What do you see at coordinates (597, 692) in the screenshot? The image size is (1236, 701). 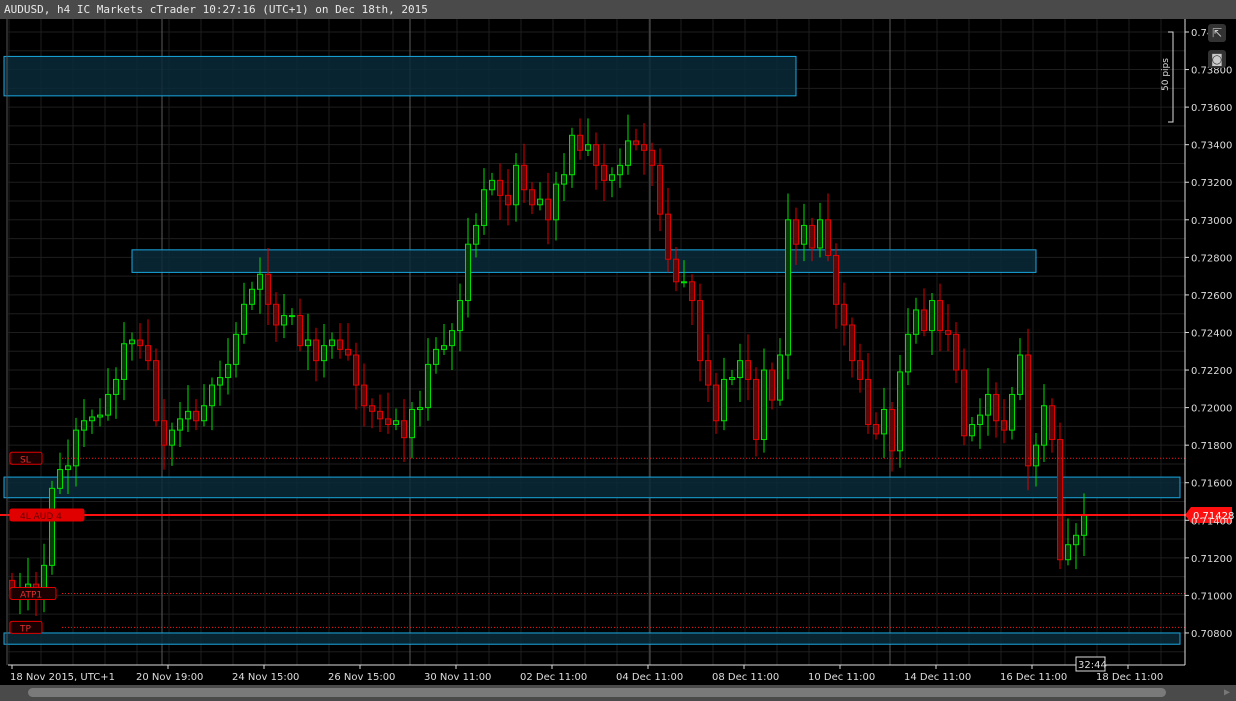 I see `scrollbar-thumb` at bounding box center [597, 692].